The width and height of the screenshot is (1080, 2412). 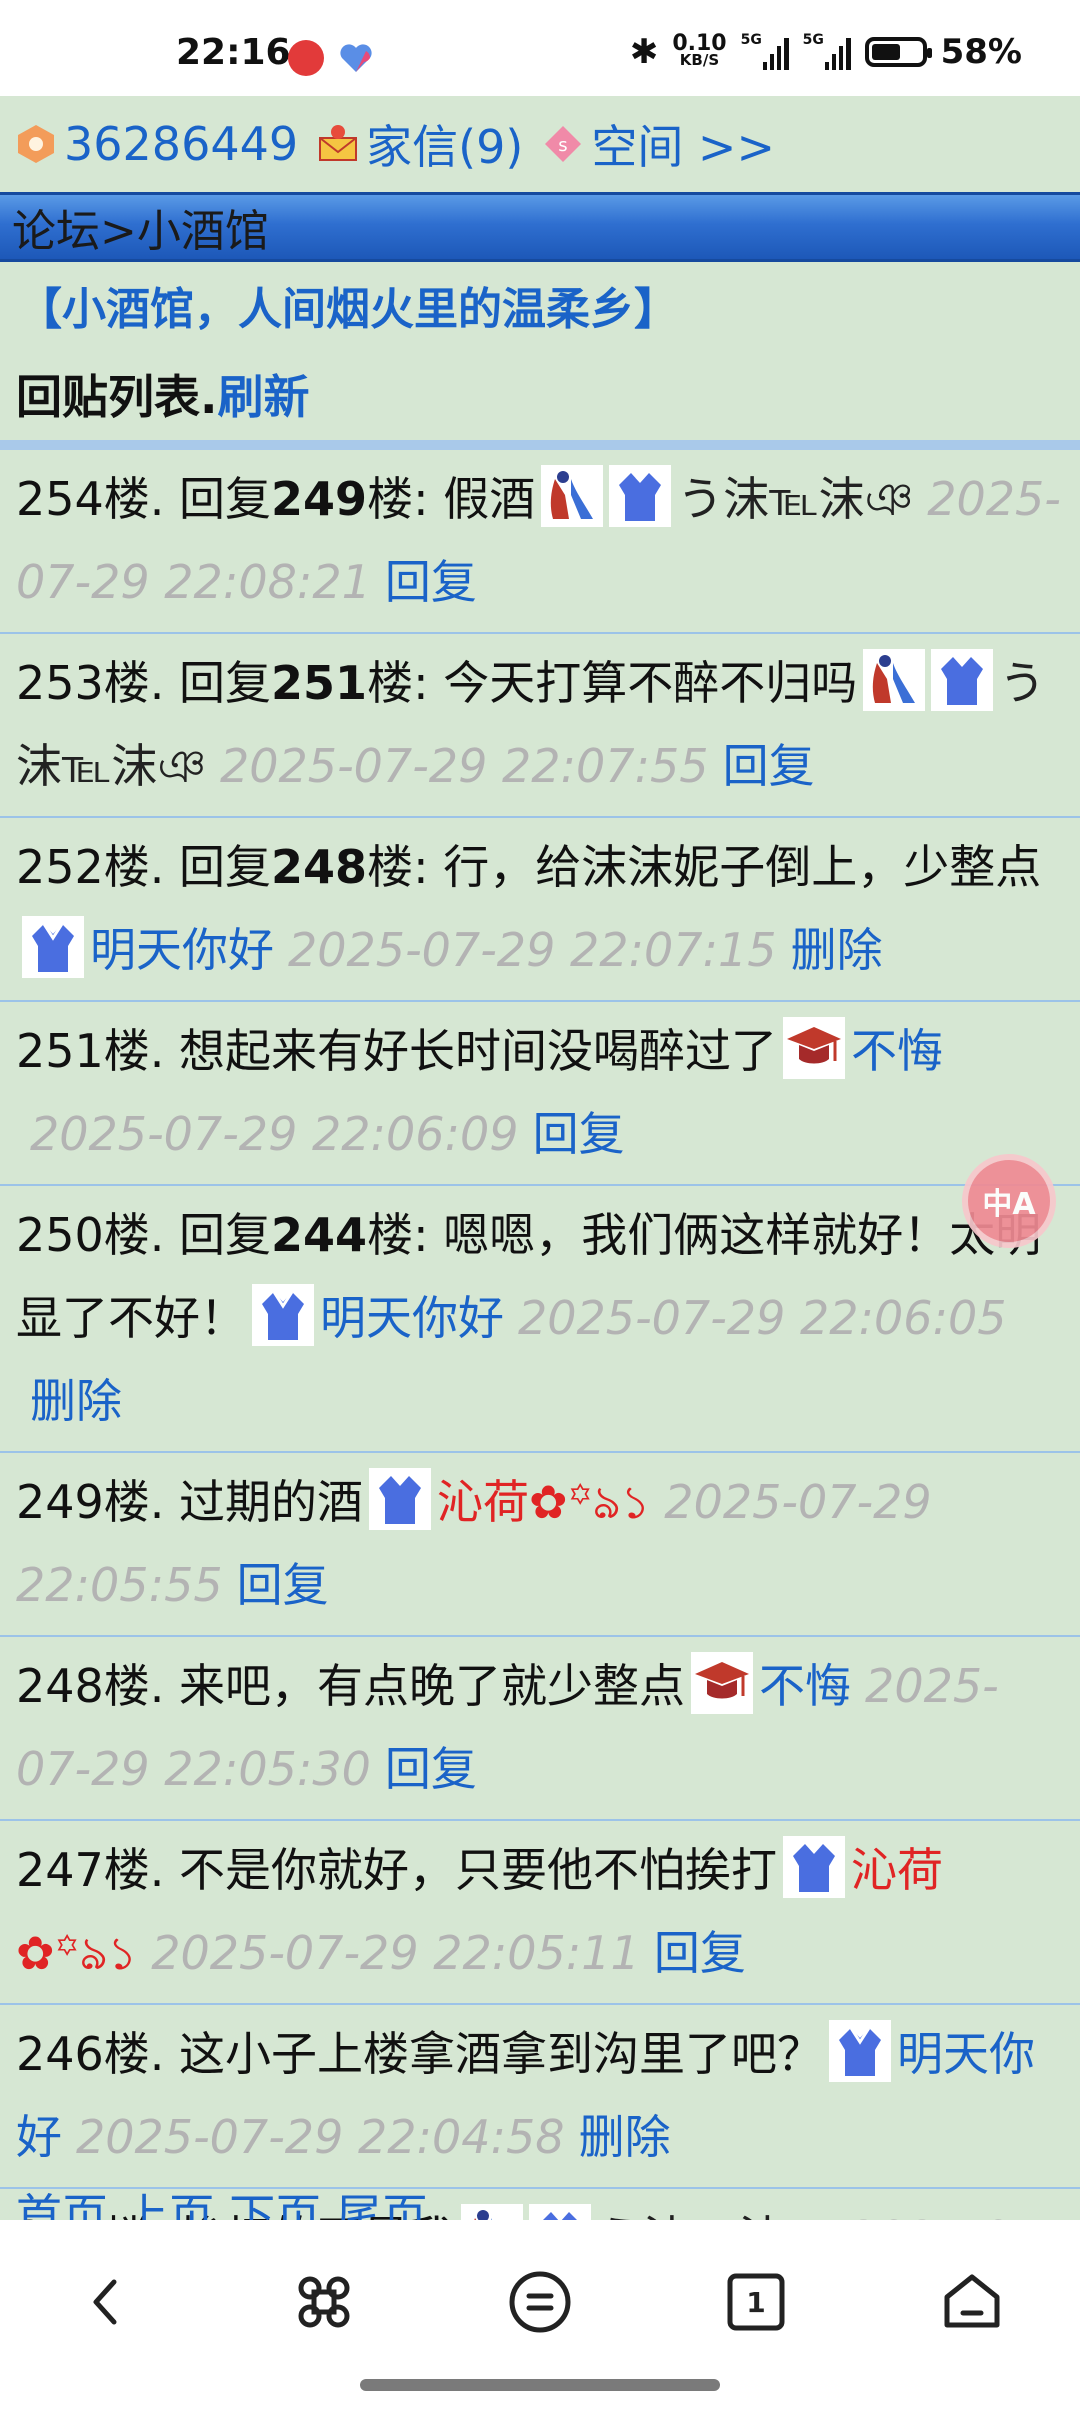 What do you see at coordinates (444, 144) in the screenshot?
I see `mail-link: 家信(9)` at bounding box center [444, 144].